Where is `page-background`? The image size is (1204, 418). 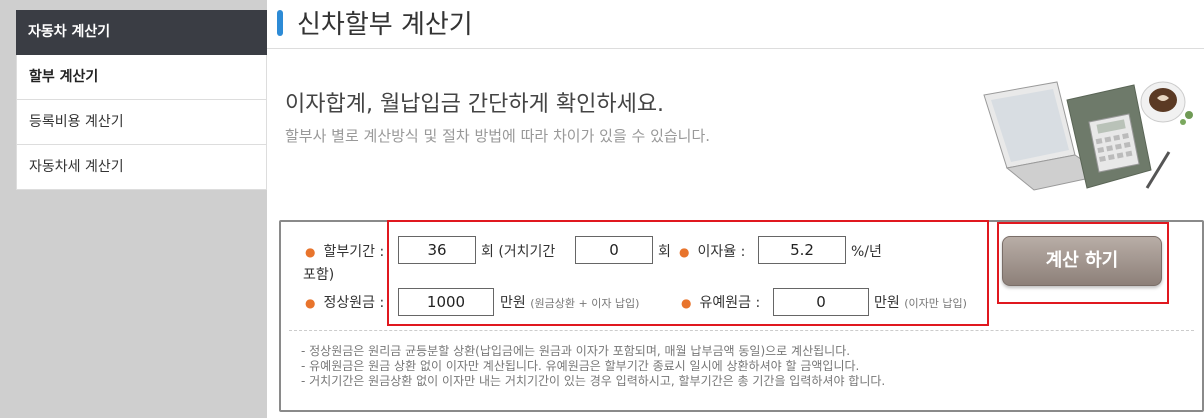 page-background is located at coordinates (8, 209).